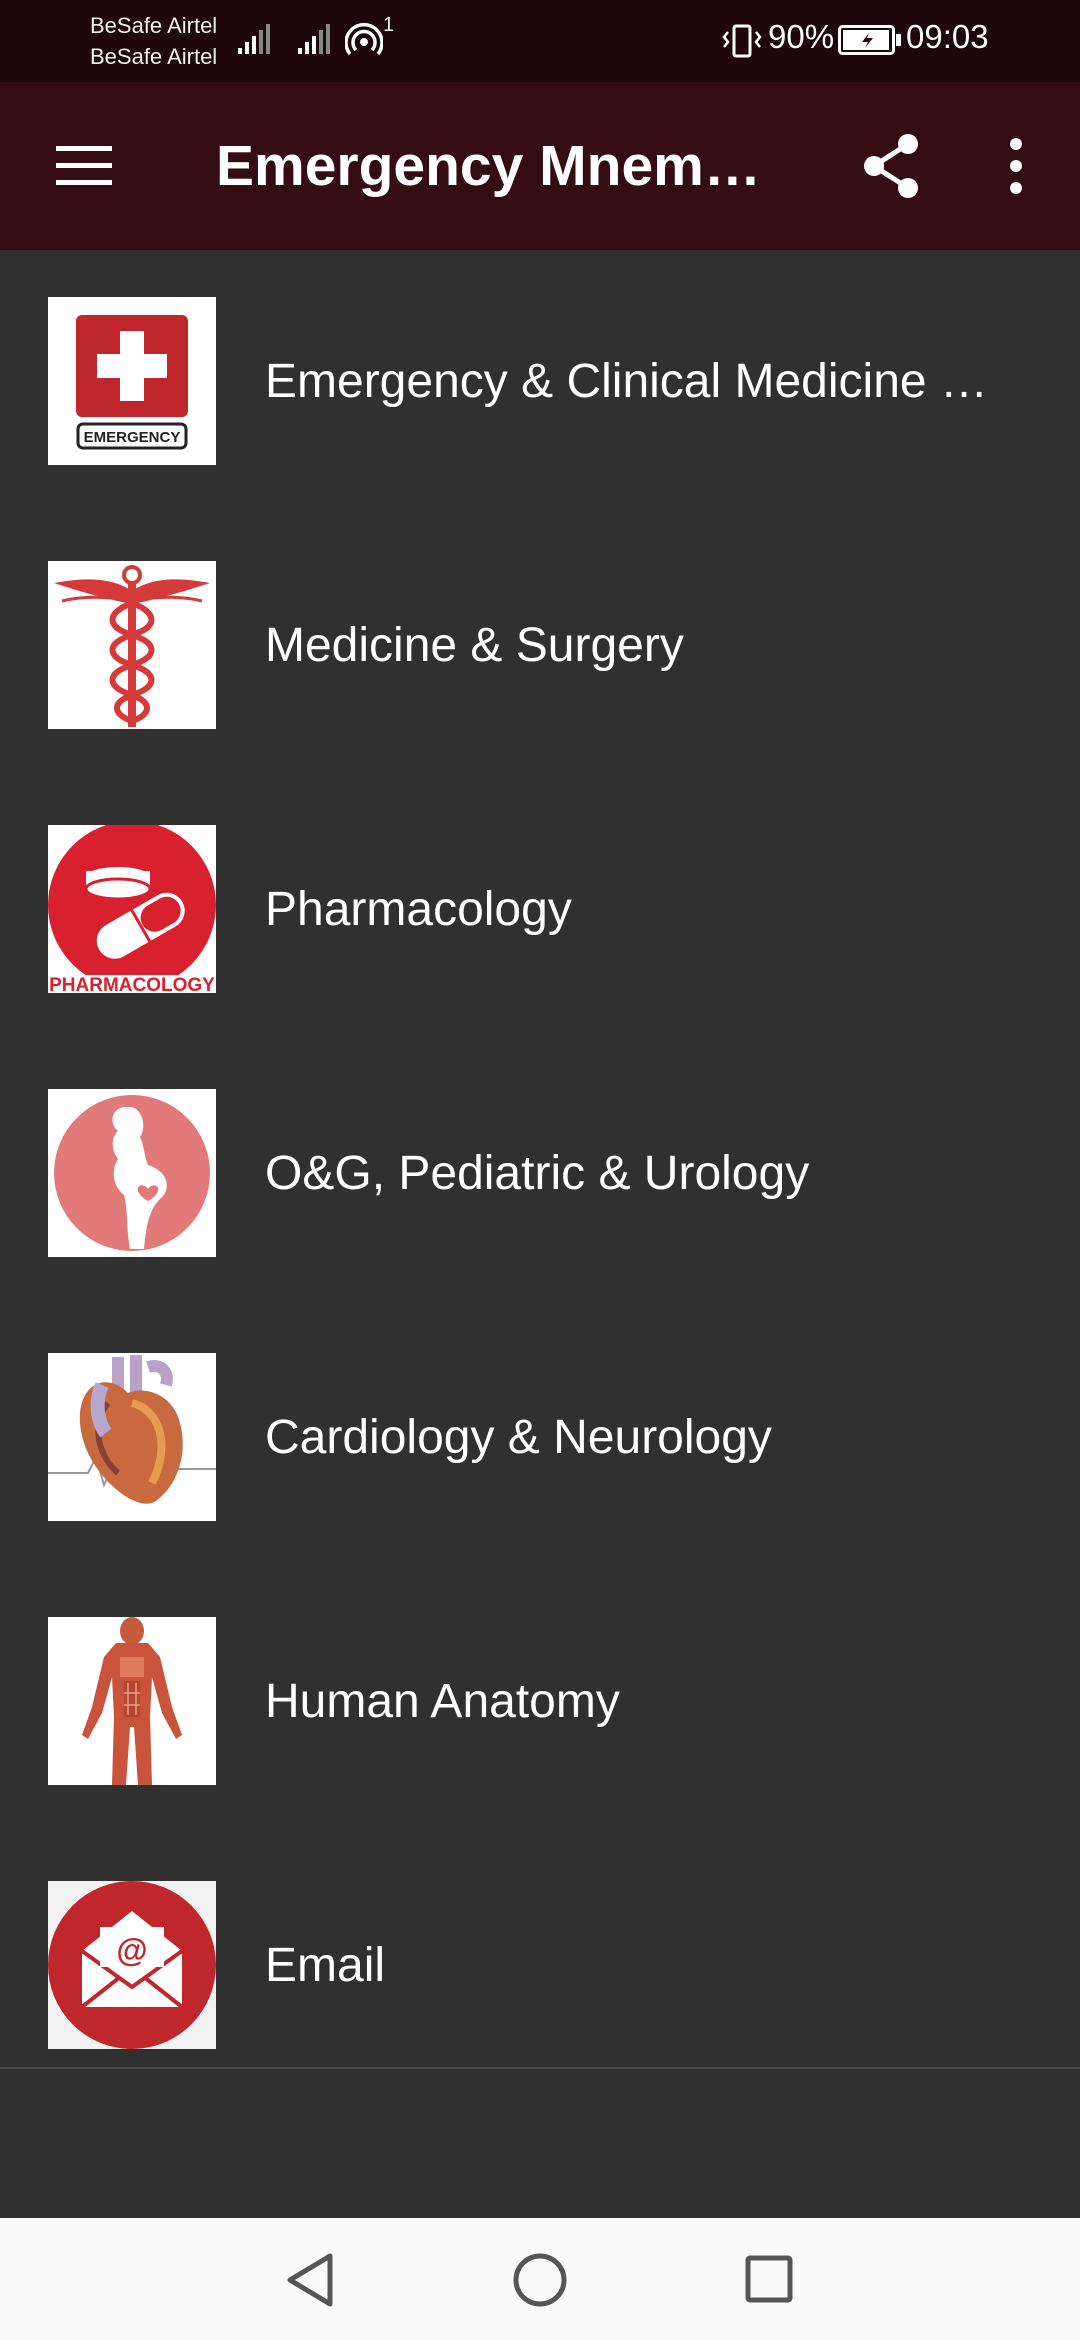 The height and width of the screenshot is (2340, 1080). What do you see at coordinates (132, 909) in the screenshot?
I see `pill-capsule-icon: PHARMACOLOGY` at bounding box center [132, 909].